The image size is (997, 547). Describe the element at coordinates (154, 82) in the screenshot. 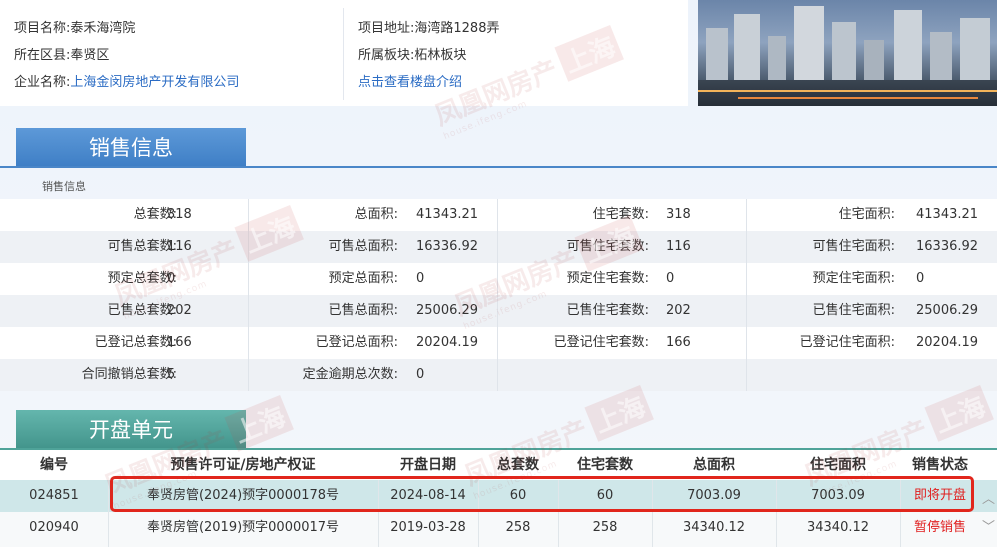

I see `company-link: 上海金闵房地产开发有限公司` at that location.